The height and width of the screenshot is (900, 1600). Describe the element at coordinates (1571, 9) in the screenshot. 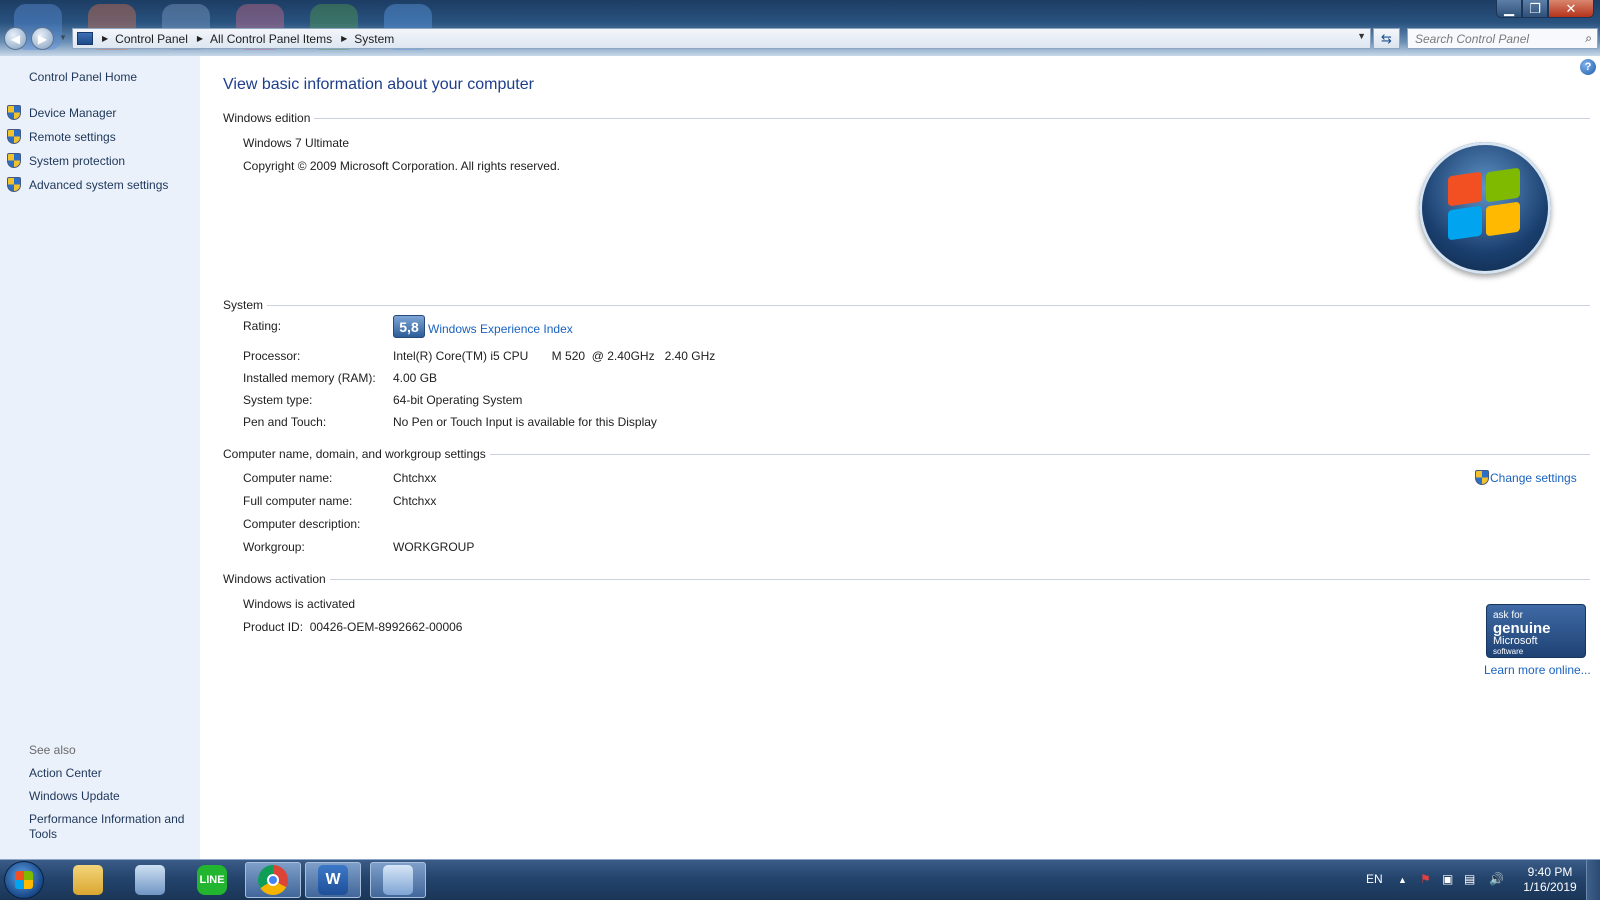

I see `close-button: ✕` at that location.